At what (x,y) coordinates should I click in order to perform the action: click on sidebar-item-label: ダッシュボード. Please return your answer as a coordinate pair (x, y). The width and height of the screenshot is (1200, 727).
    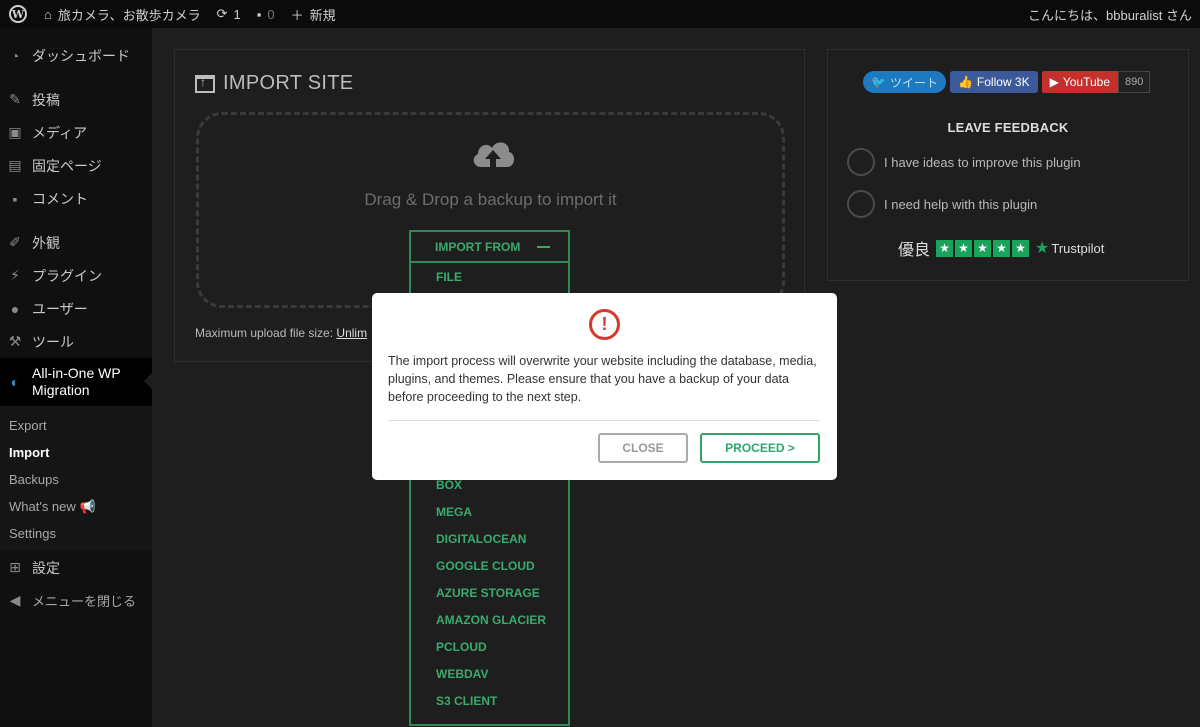
    Looking at the image, I should click on (81, 55).